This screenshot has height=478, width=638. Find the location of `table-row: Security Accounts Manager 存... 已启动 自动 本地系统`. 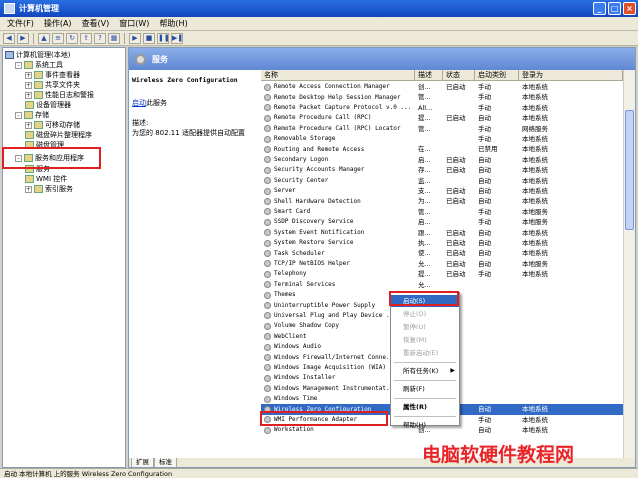

table-row: Security Accounts Manager 存... 已启动 自动 本地系统 is located at coordinates (448, 170).